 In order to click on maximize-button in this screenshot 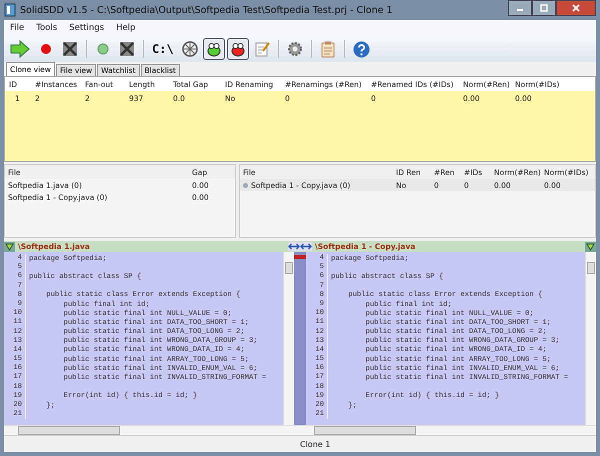, I will do `click(544, 8)`.